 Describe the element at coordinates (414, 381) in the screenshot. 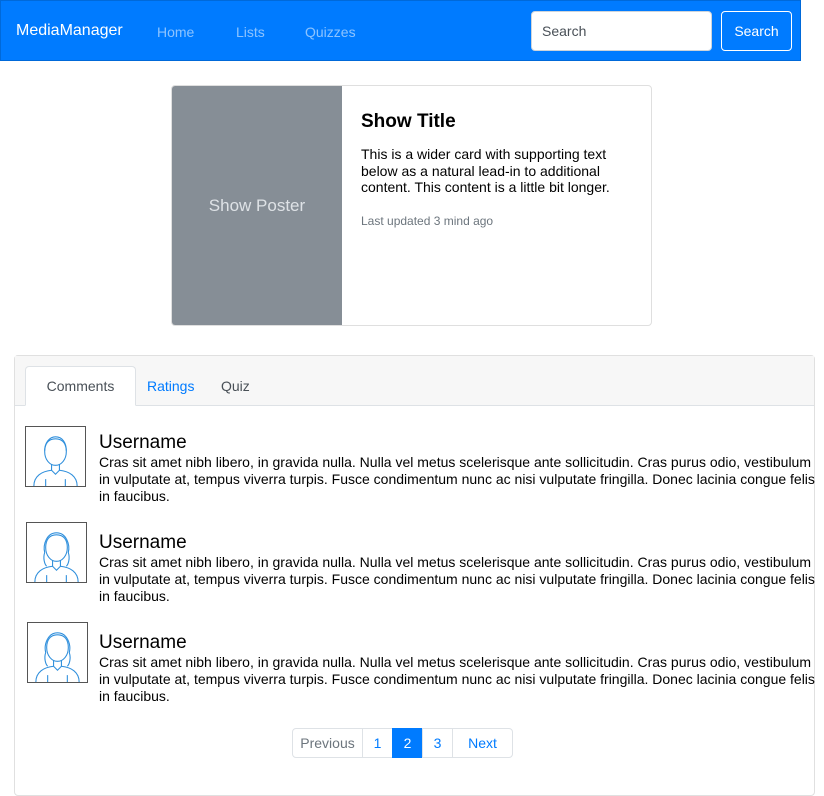

I see `tab-bar: Comments Ratings Quiz` at that location.